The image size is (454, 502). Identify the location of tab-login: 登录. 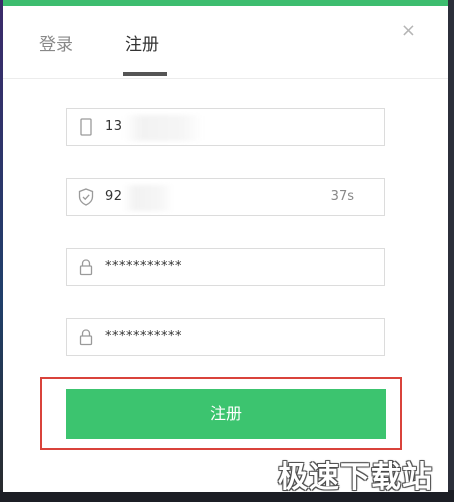
(56, 42).